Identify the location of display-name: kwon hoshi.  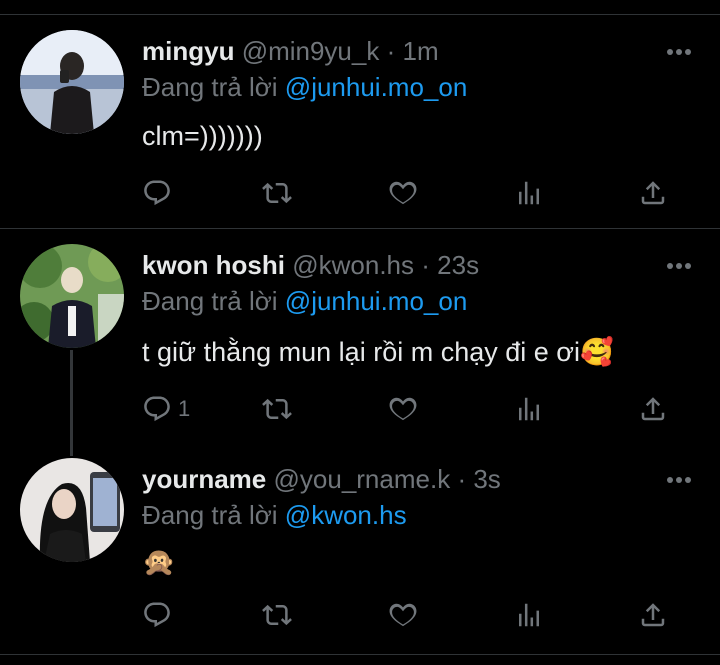
(213, 265).